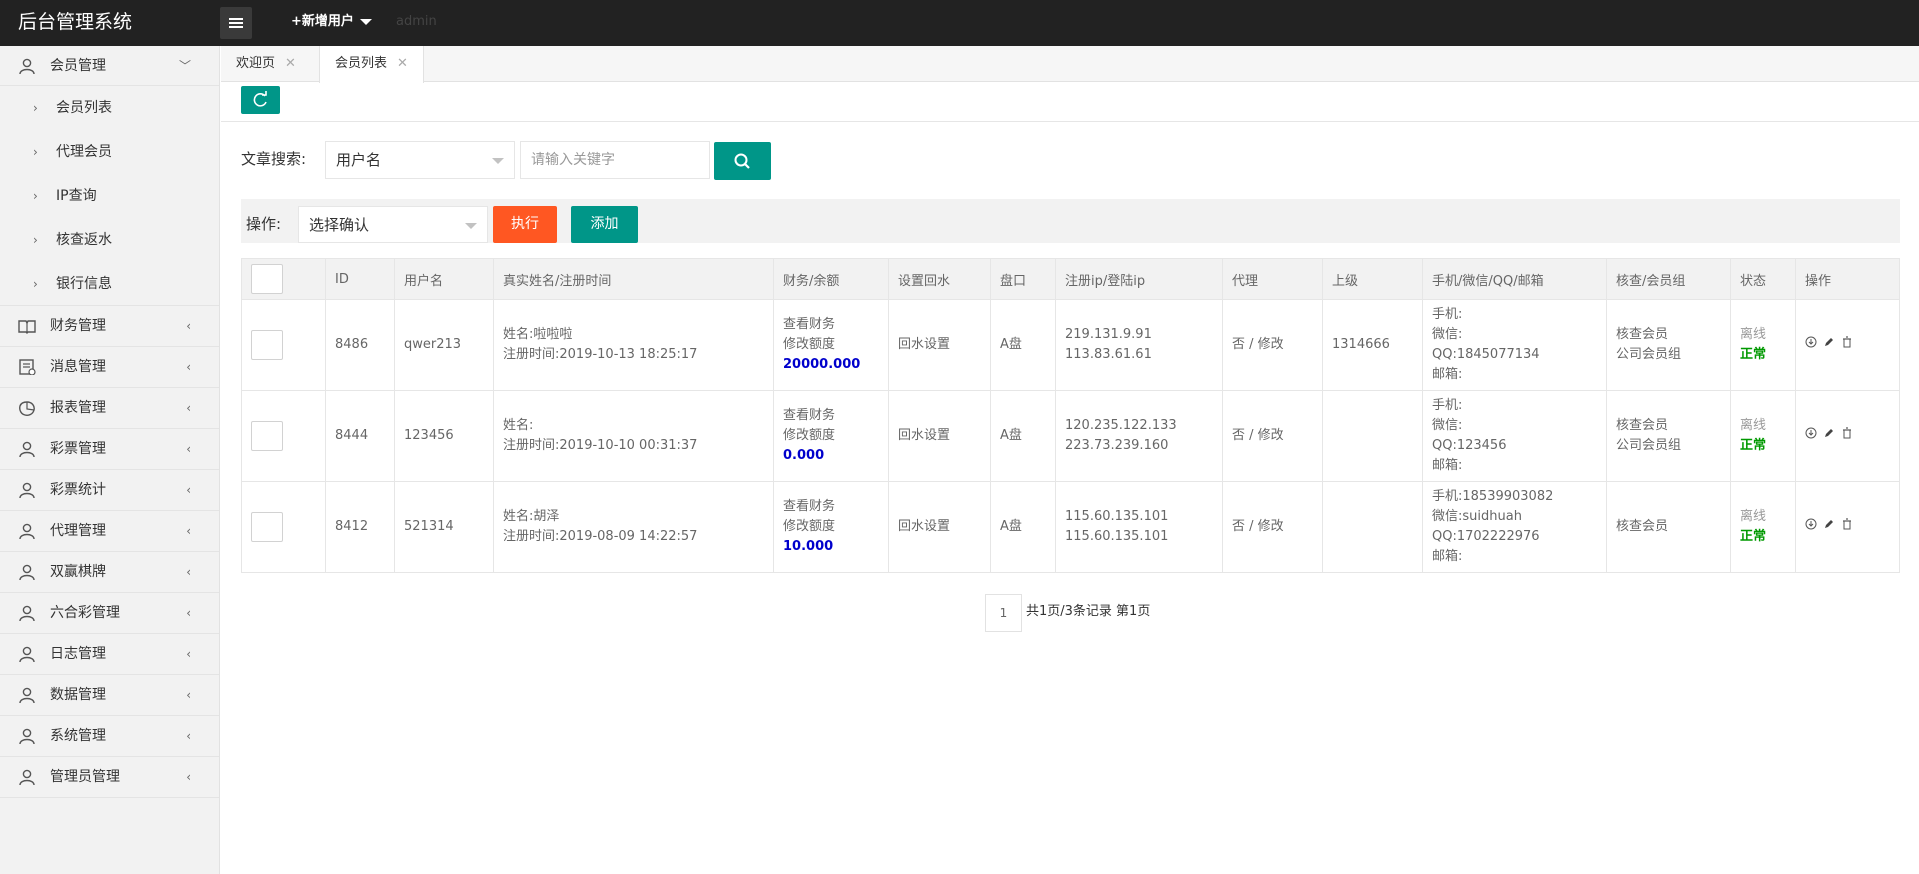  What do you see at coordinates (525, 224) in the screenshot?
I see `execute-button: 执行` at bounding box center [525, 224].